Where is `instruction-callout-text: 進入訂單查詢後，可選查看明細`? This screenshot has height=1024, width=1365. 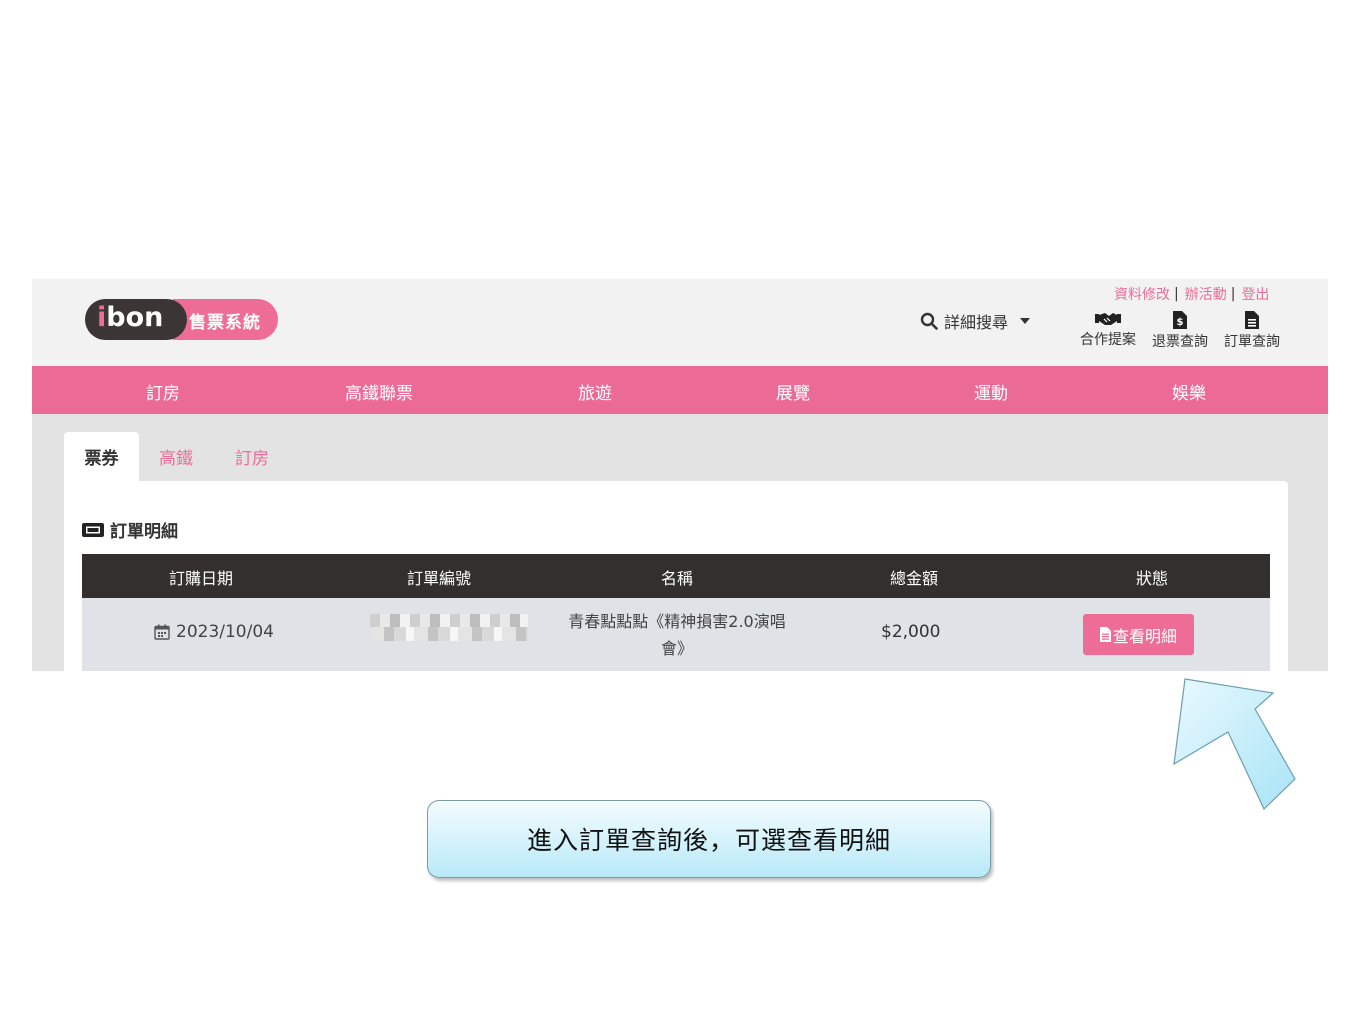
instruction-callout-text: 進入訂單查詢後，可選查看明細 is located at coordinates (708, 840).